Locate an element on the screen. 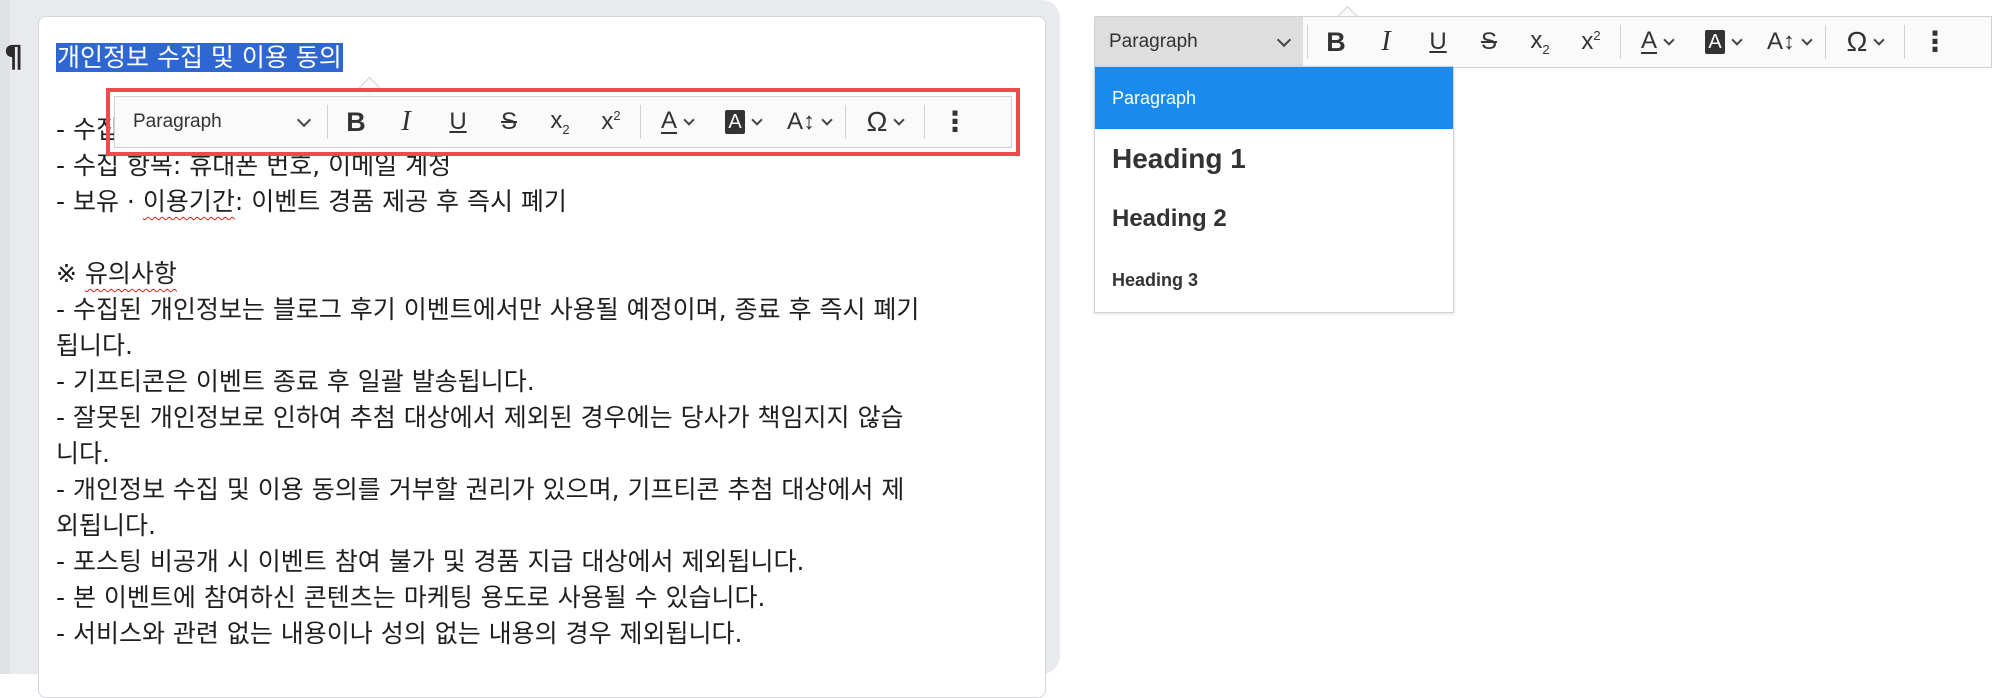  doc-line: - 보유 · 이용기간: 이벤트 경품 제공 후 즉시 폐기 is located at coordinates (541, 202).